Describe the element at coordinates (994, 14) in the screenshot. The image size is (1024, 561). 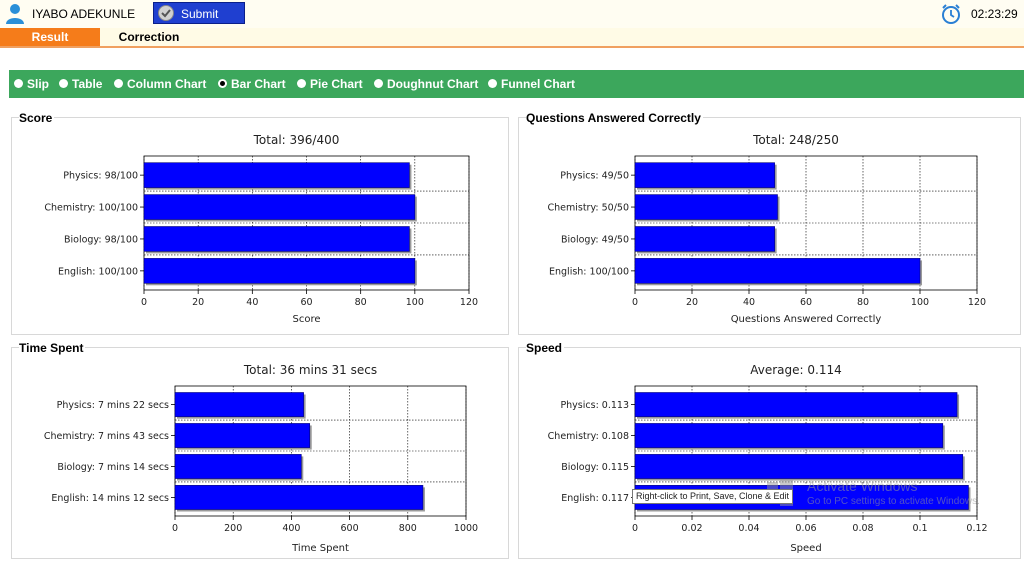
I see `countdown-timer: 02:23:29` at that location.